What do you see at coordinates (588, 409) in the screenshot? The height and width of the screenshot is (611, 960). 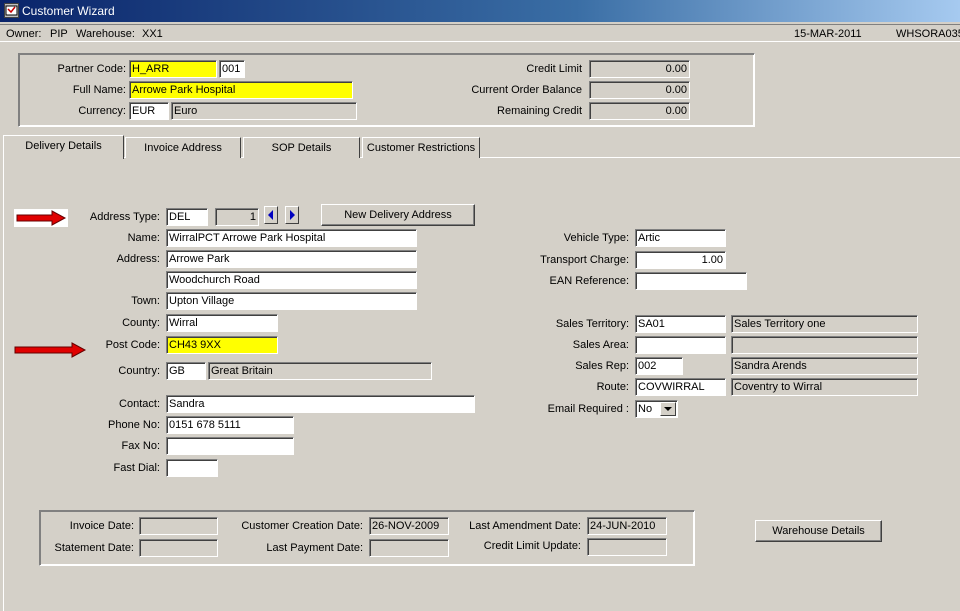 I see `email-required-label: Email Required :` at bounding box center [588, 409].